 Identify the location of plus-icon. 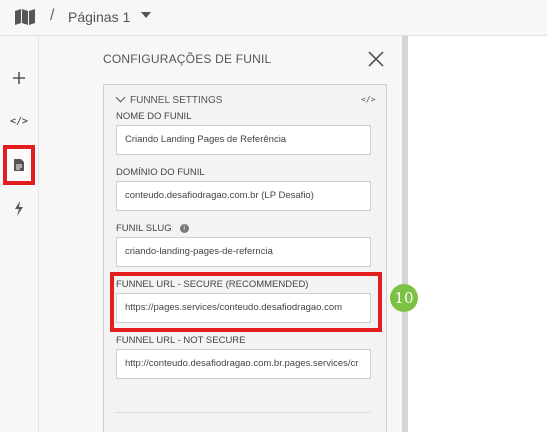
(19, 78).